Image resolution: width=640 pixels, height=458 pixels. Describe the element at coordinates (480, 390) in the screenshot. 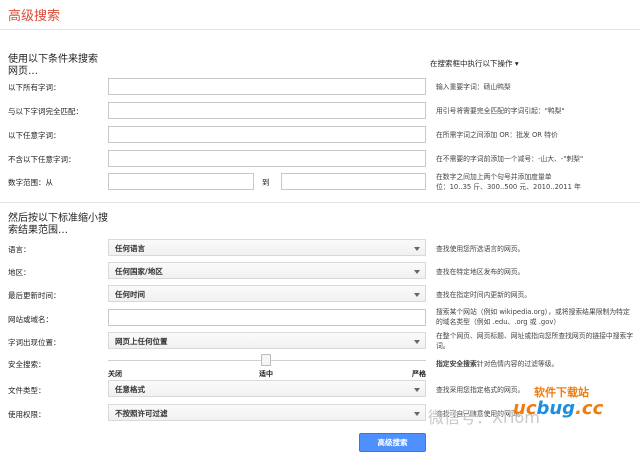

I see `filetype-hint: 查找采用您指定格式的网页。` at that location.